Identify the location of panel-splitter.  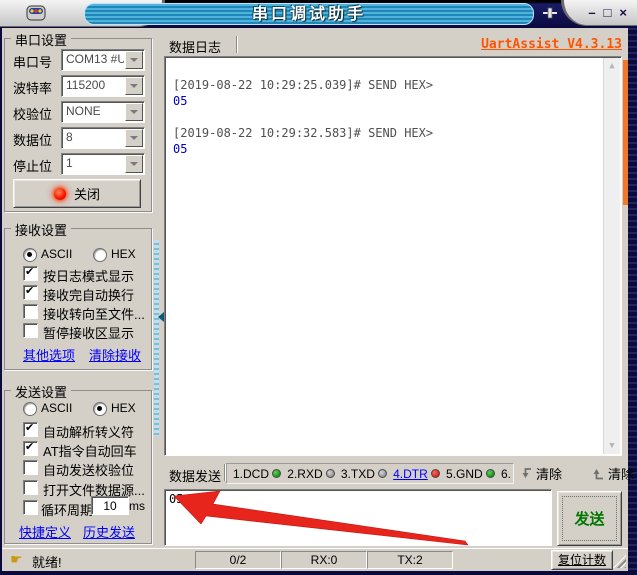
(158, 288).